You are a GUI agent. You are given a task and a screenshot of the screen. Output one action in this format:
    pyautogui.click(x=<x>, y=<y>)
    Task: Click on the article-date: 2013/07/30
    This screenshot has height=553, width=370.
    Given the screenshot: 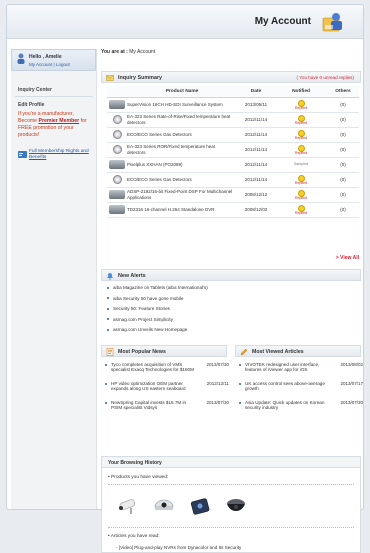 What is the action you would take?
    pyautogui.click(x=351, y=402)
    